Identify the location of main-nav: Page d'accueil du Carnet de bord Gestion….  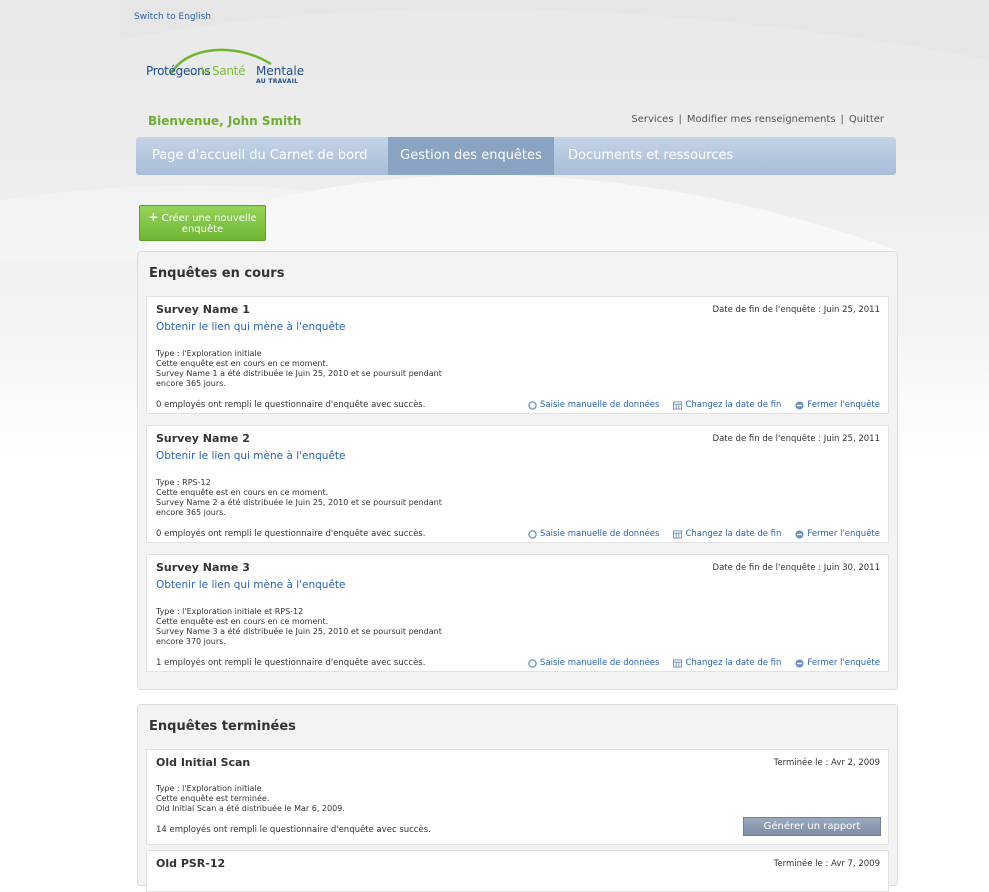
(516, 156).